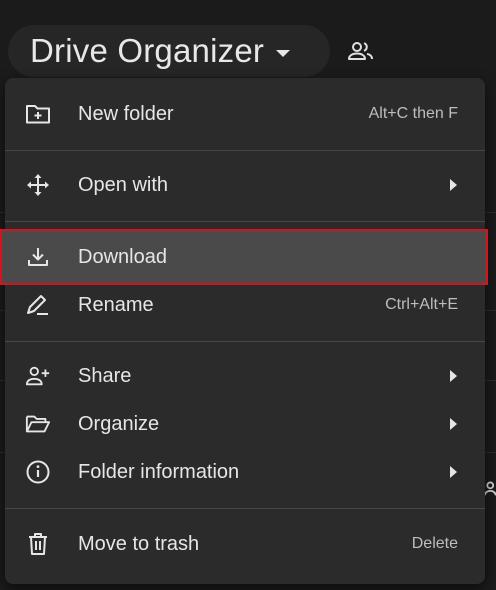  Describe the element at coordinates (38, 376) in the screenshot. I see `share-icon` at that location.